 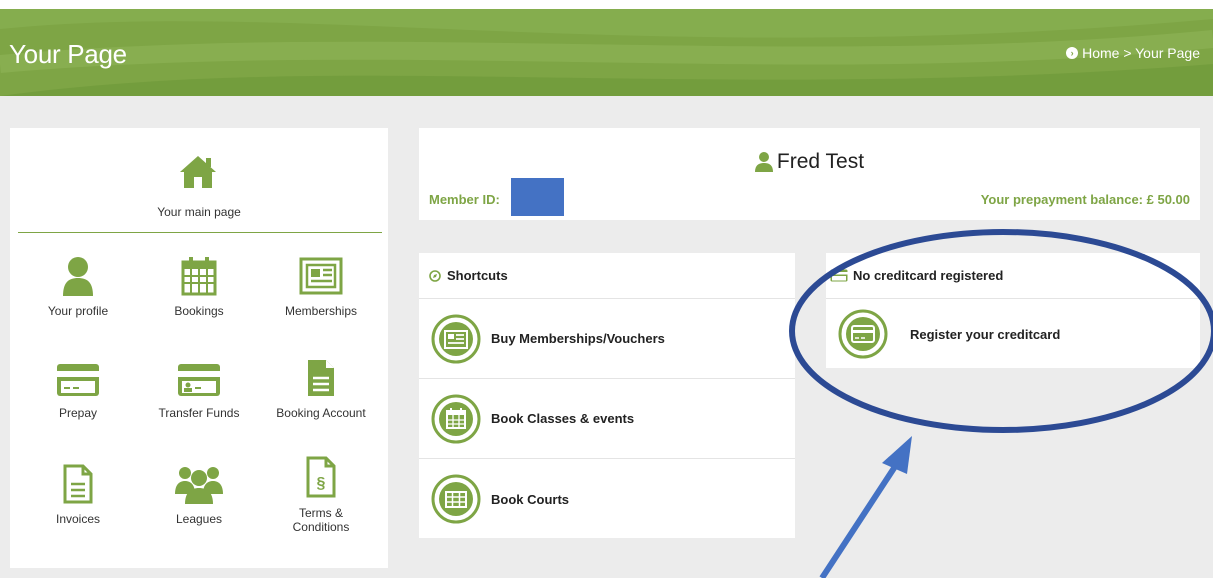 I want to click on register-creditcard-link: Register your creditcard, so click(x=1013, y=333).